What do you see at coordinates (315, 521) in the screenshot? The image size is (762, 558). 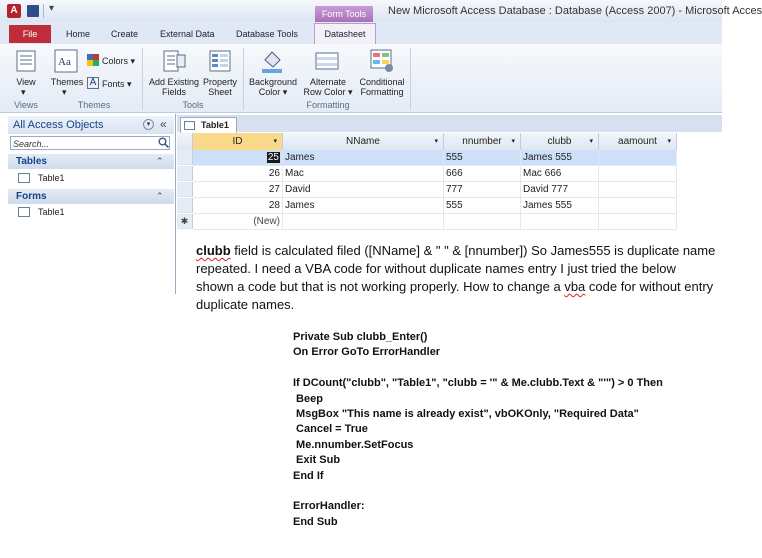 I see `code-line: End Sub` at bounding box center [315, 521].